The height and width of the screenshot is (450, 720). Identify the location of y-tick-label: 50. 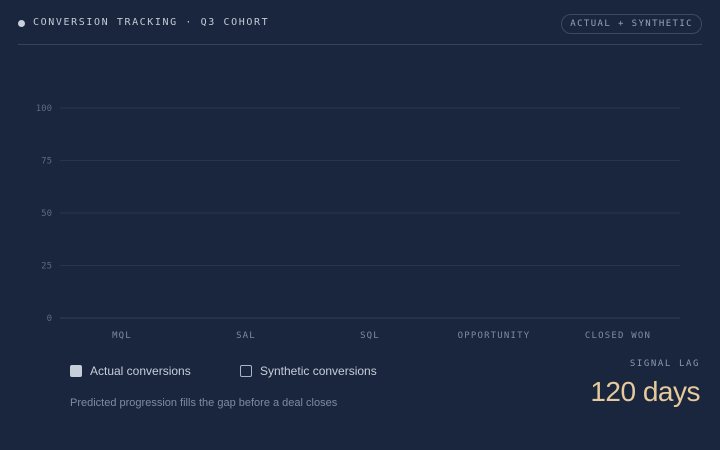
(46, 214).